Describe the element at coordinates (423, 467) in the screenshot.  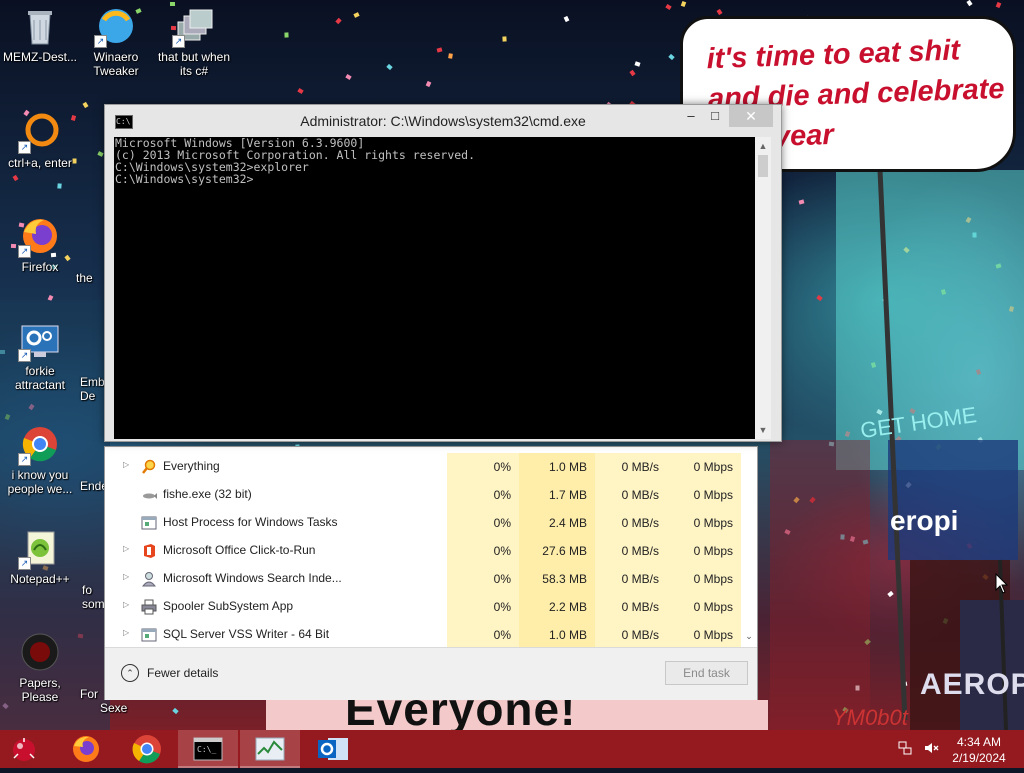
I see `process-row: ▷ Everything 0% 1.0 MB 0 MB/s 0 Mbps` at that location.